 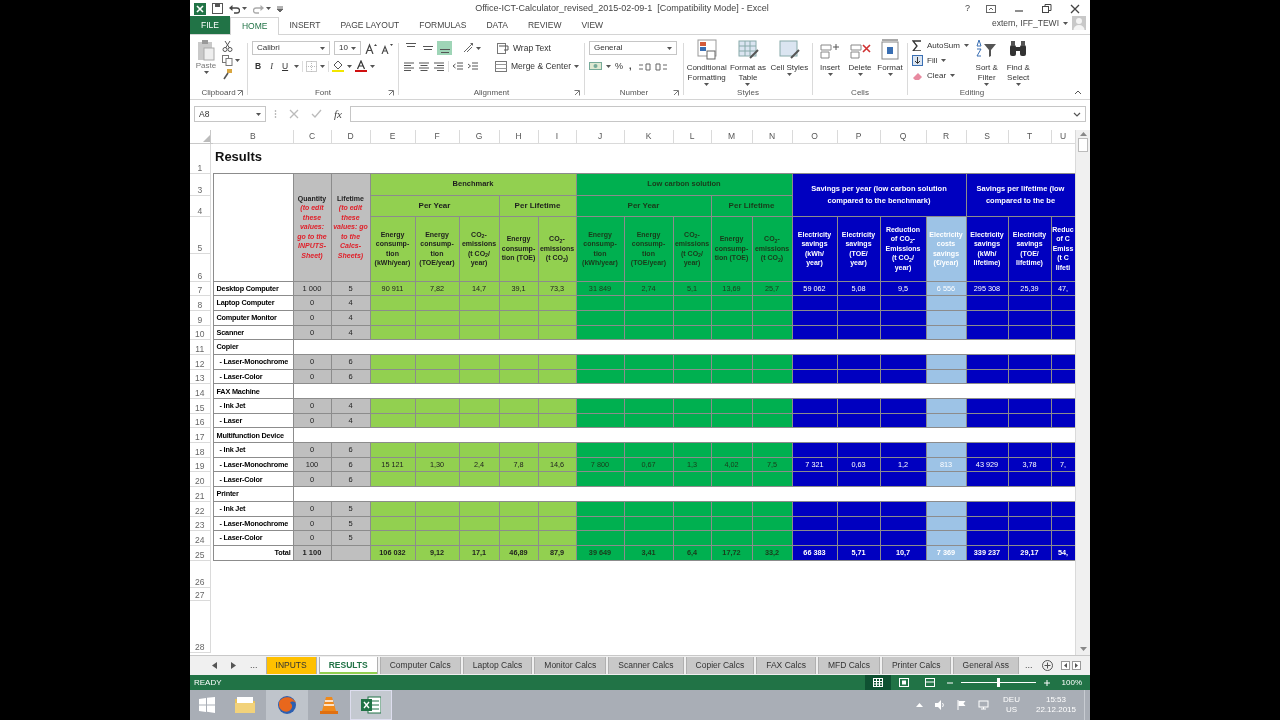 I want to click on sheet-tab: Laptop Calcs, so click(x=497, y=665).